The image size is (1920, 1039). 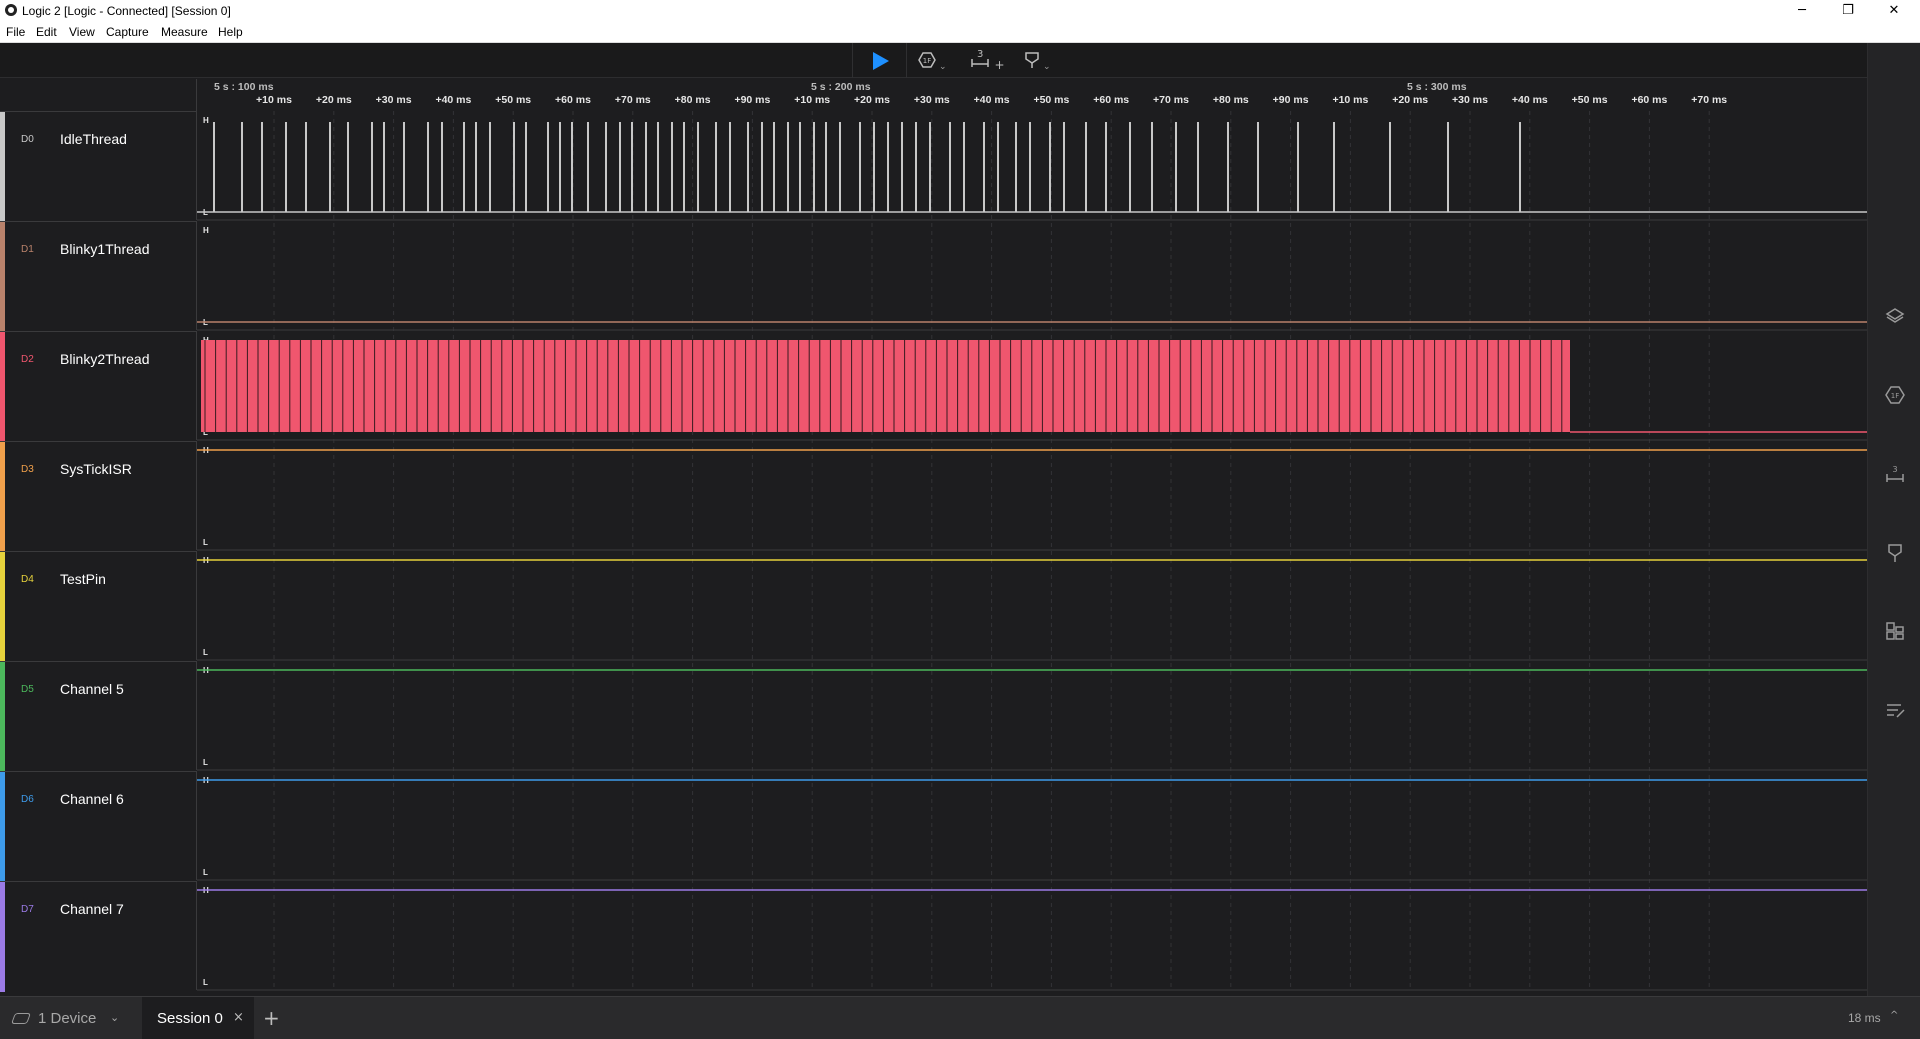 What do you see at coordinates (184, 32) in the screenshot?
I see `menu-measure: Measure` at bounding box center [184, 32].